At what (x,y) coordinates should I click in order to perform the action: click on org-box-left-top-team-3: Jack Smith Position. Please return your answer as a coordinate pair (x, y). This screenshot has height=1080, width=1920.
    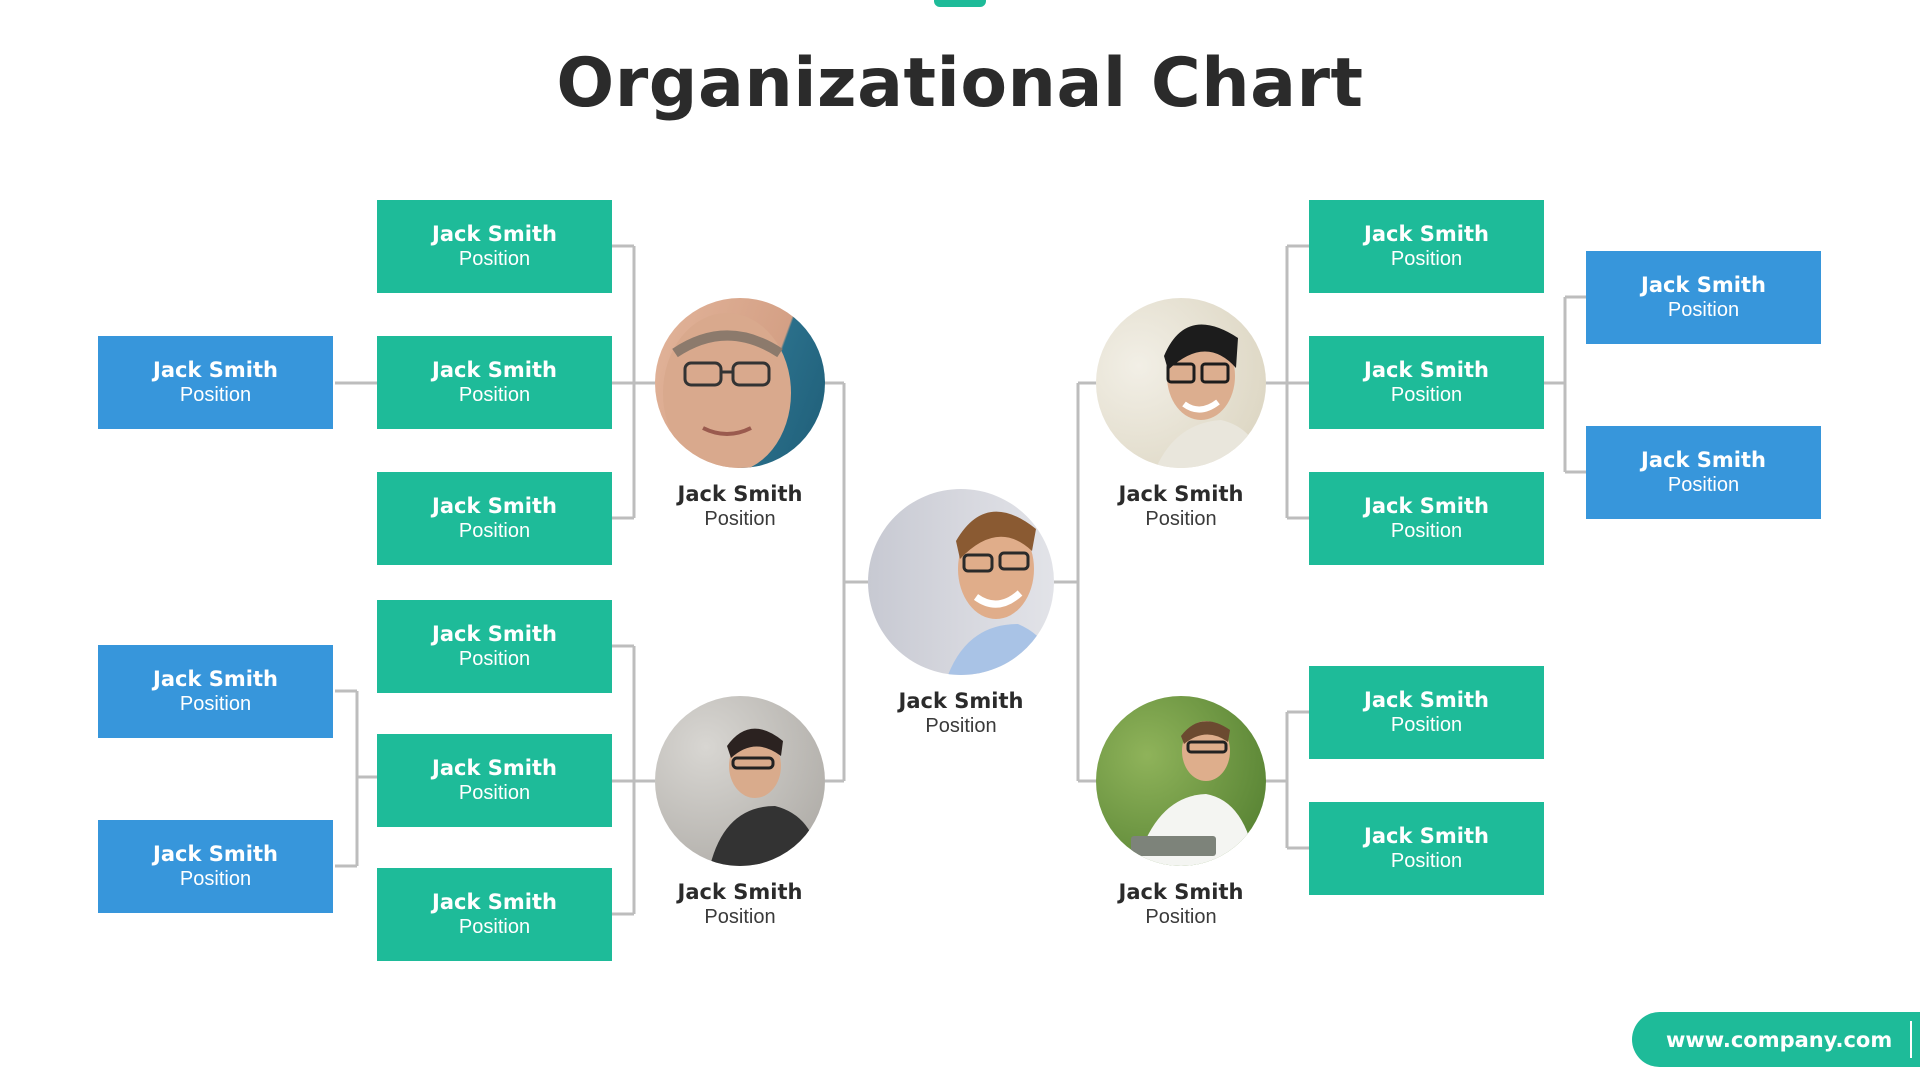
    Looking at the image, I should click on (494, 518).